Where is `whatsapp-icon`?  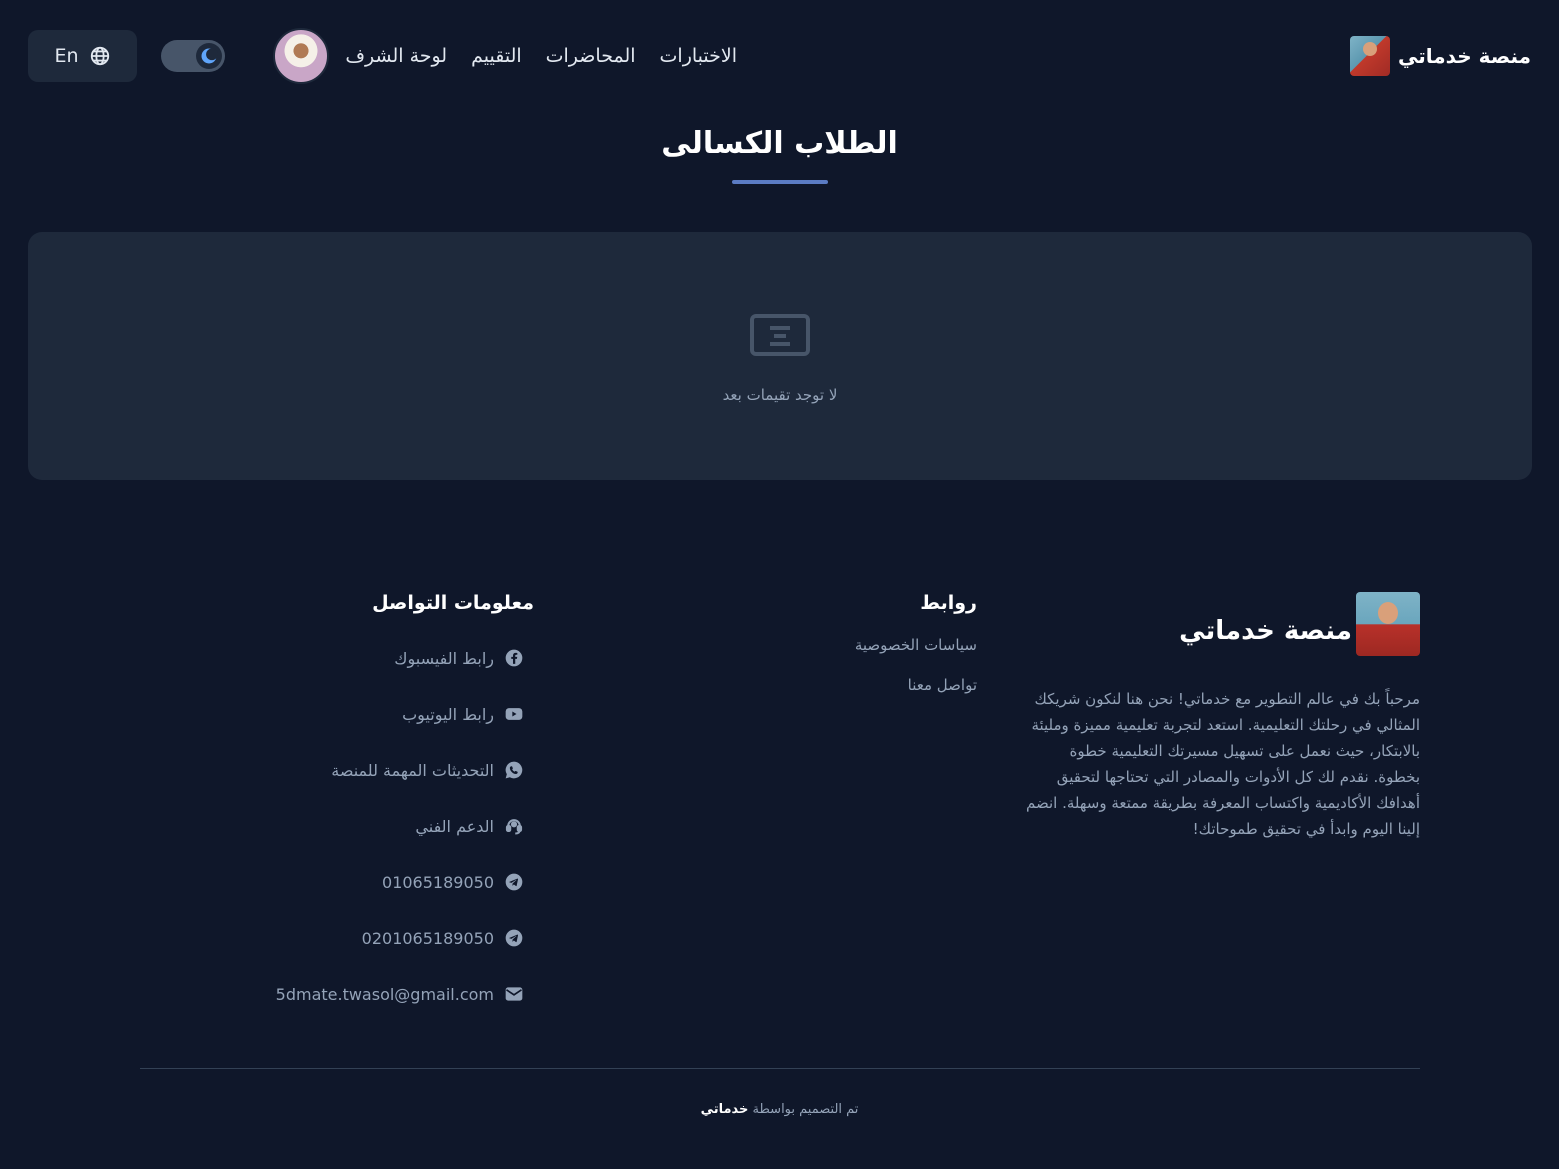 whatsapp-icon is located at coordinates (514, 770).